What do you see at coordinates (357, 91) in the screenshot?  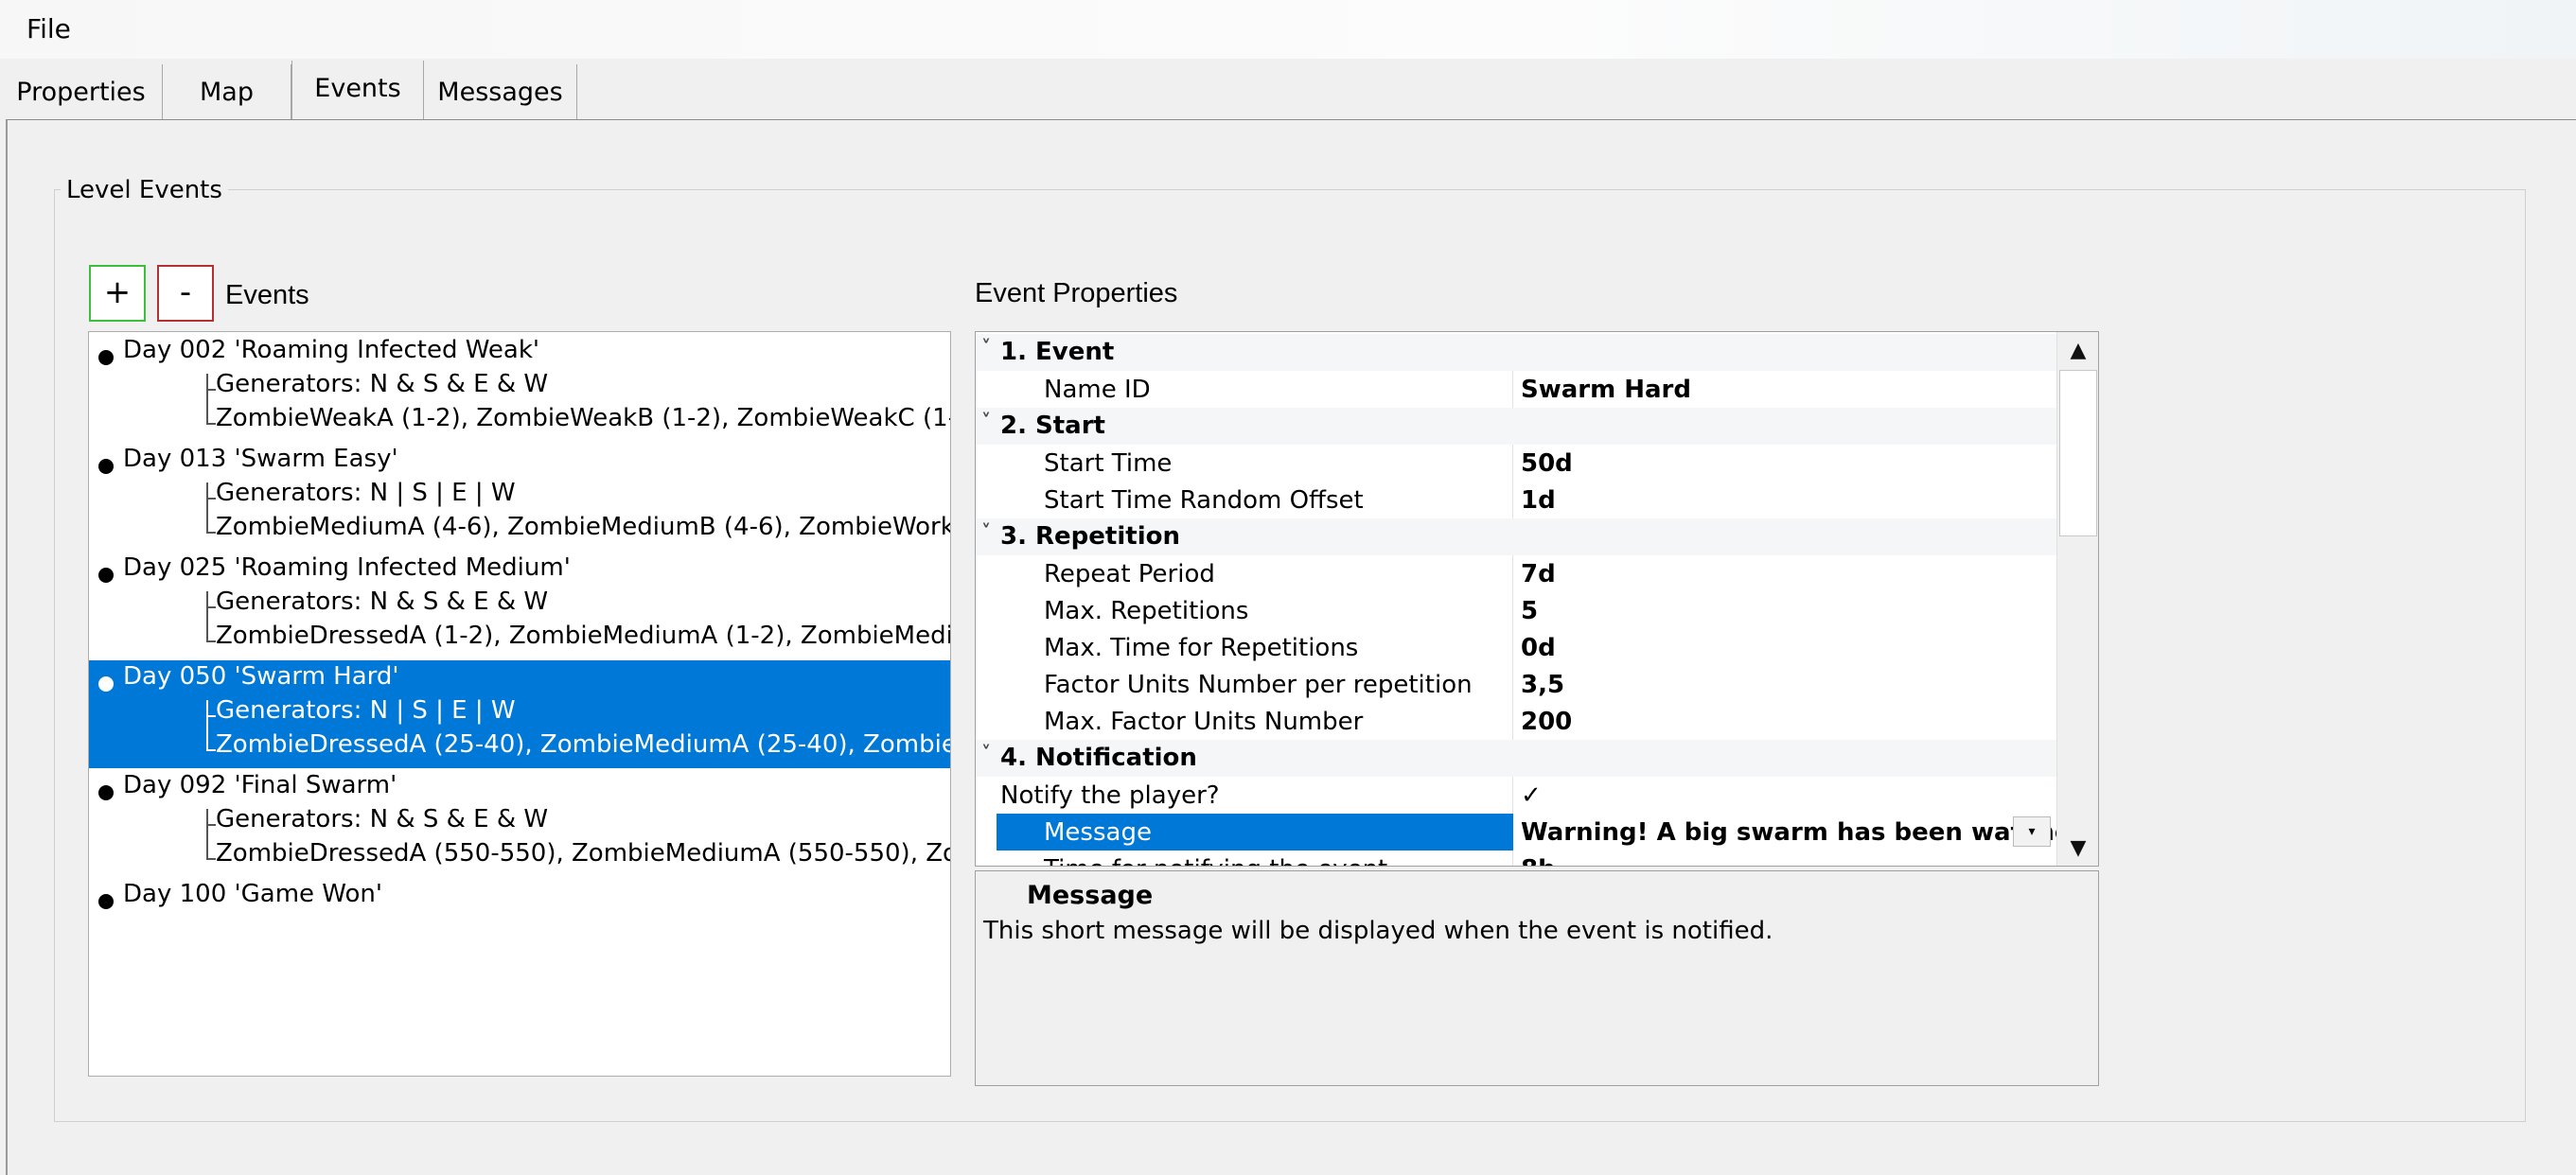 I see `tab-events: Events` at bounding box center [357, 91].